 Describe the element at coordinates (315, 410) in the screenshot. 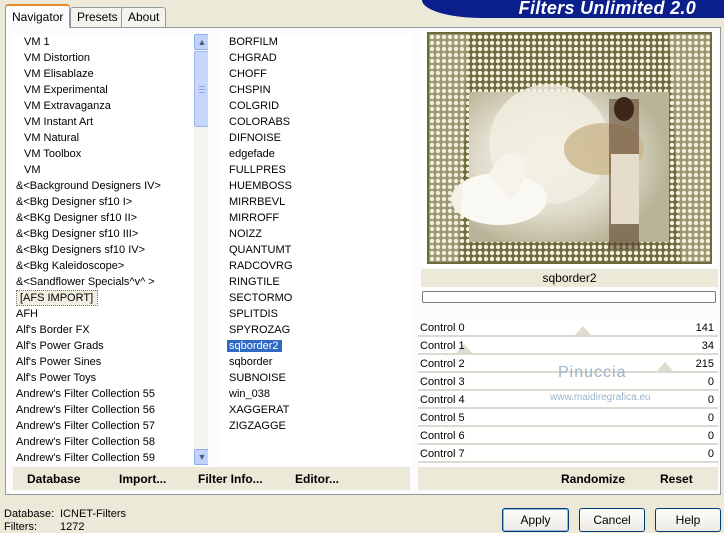

I see `filter-item: XAGGERAT` at that location.